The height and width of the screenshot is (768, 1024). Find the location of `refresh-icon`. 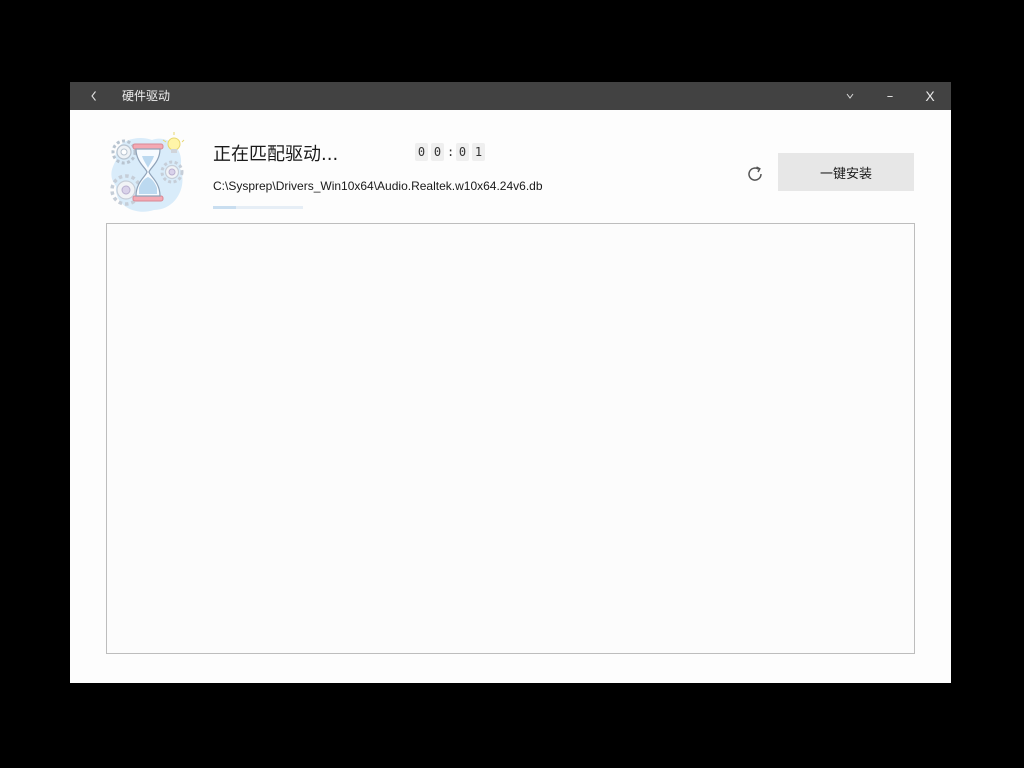

refresh-icon is located at coordinates (755, 173).